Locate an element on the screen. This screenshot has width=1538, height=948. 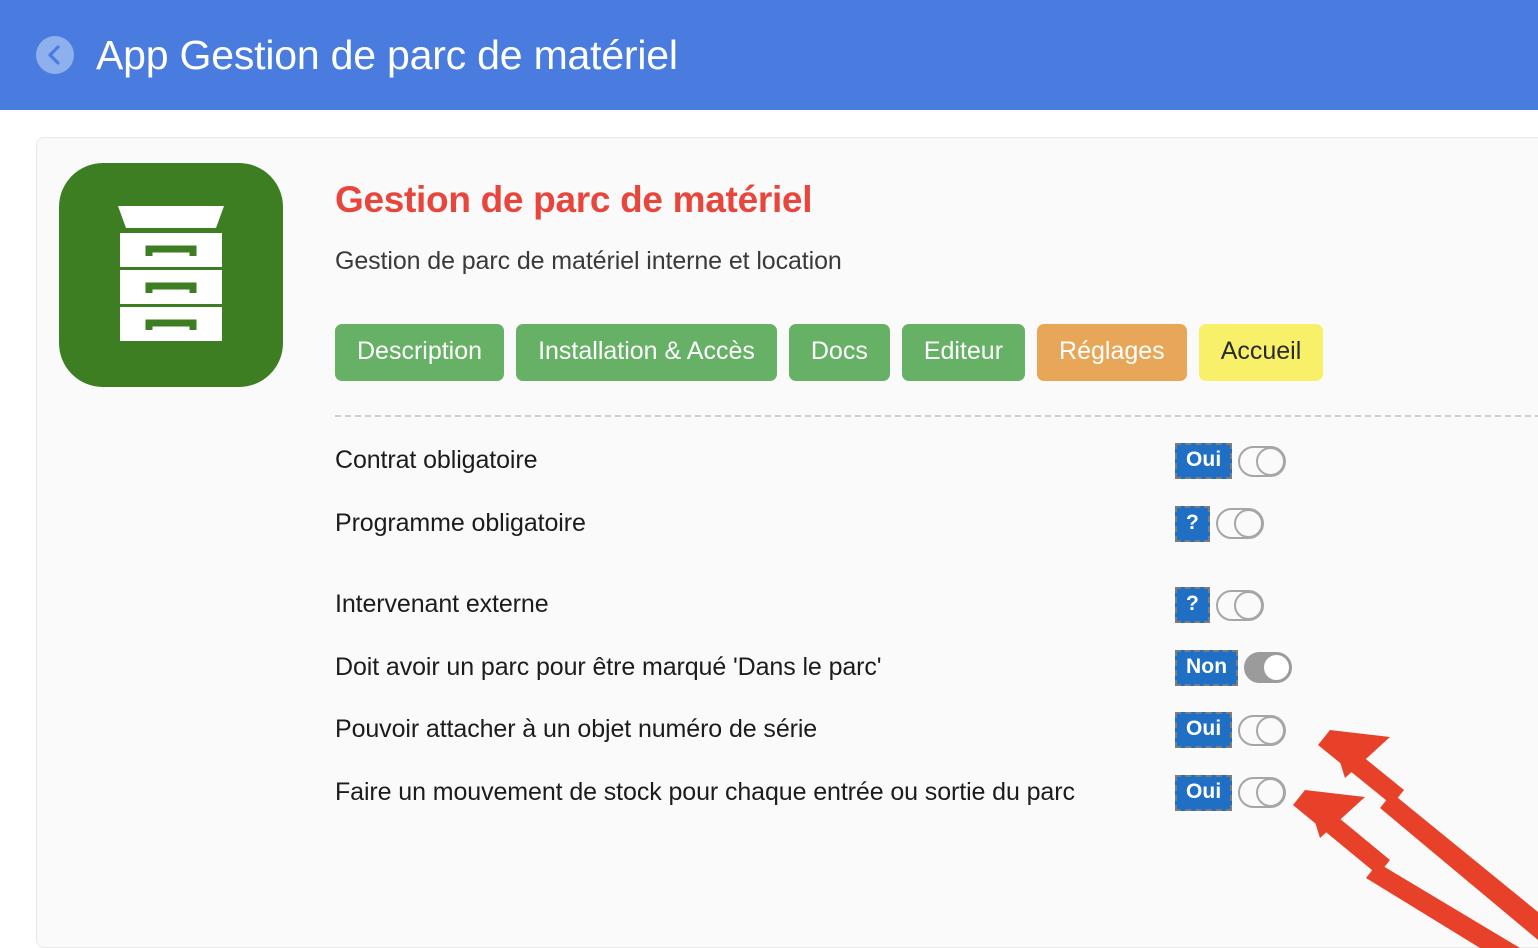
app-header-bar: App Gestion de parc de matériel is located at coordinates (769, 55).